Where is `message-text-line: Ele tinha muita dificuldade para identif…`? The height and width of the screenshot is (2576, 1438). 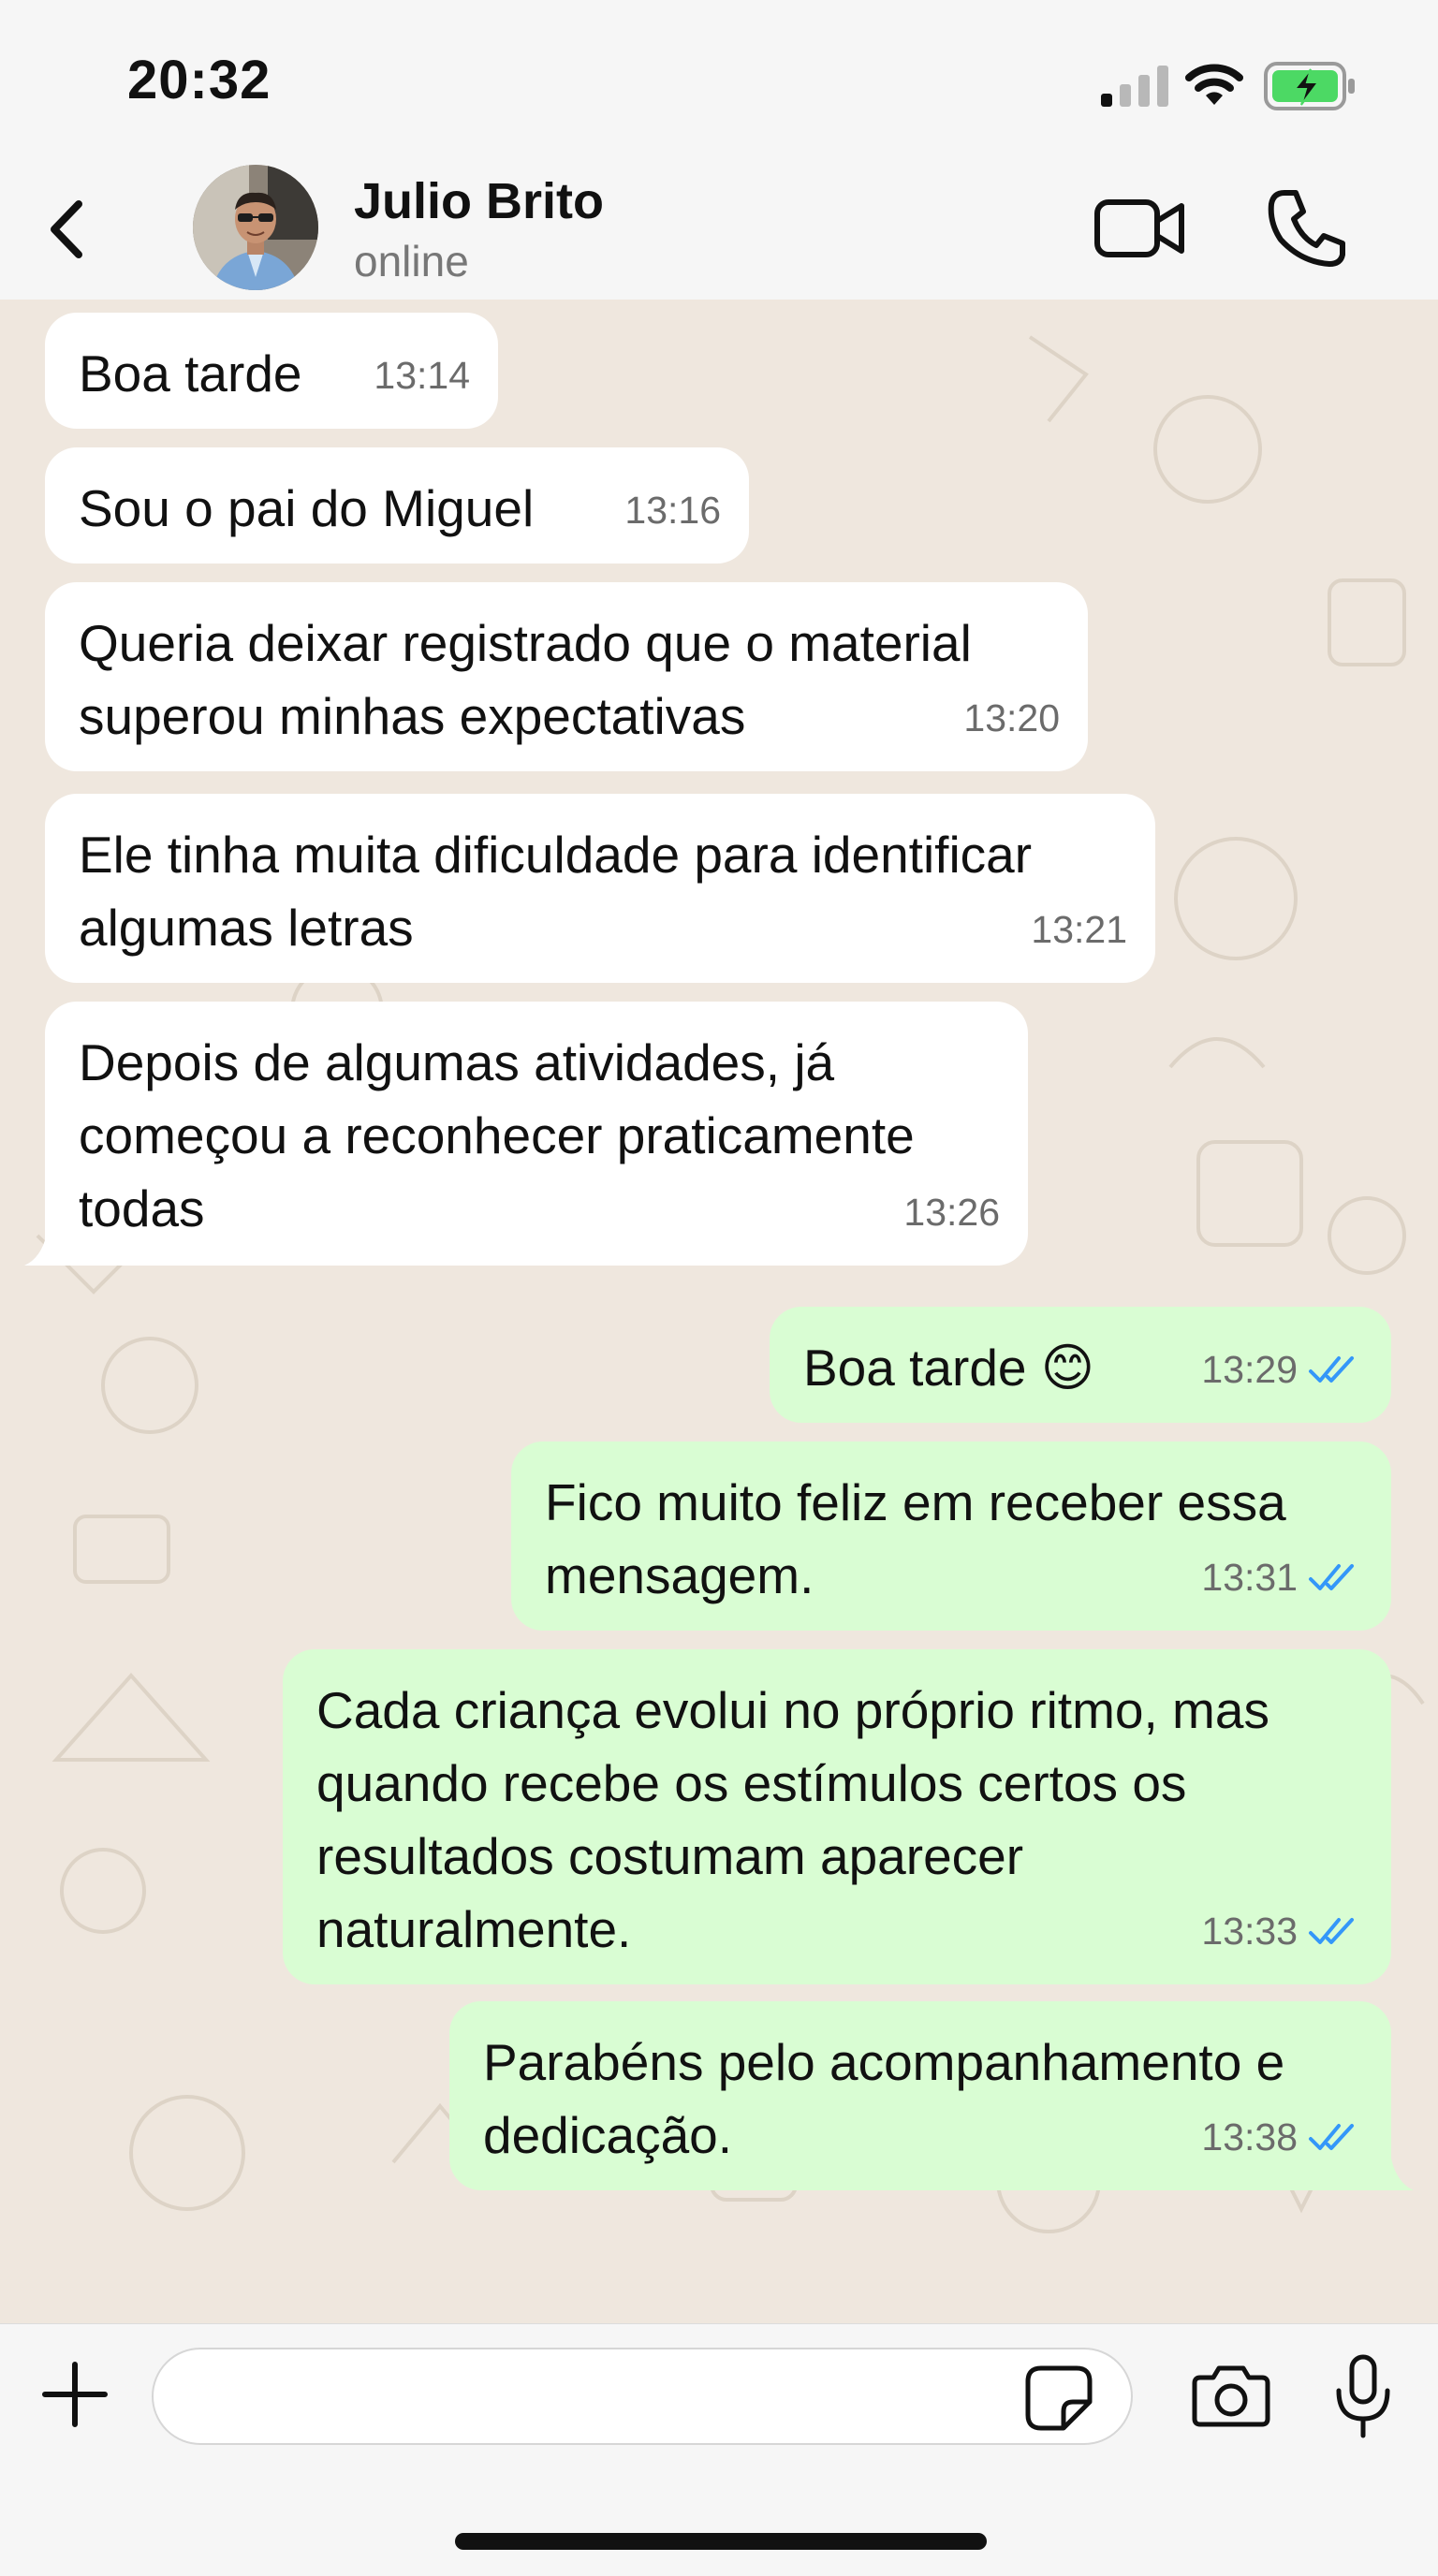 message-text-line: Ele tinha muita dificuldade para identif… is located at coordinates (556, 855).